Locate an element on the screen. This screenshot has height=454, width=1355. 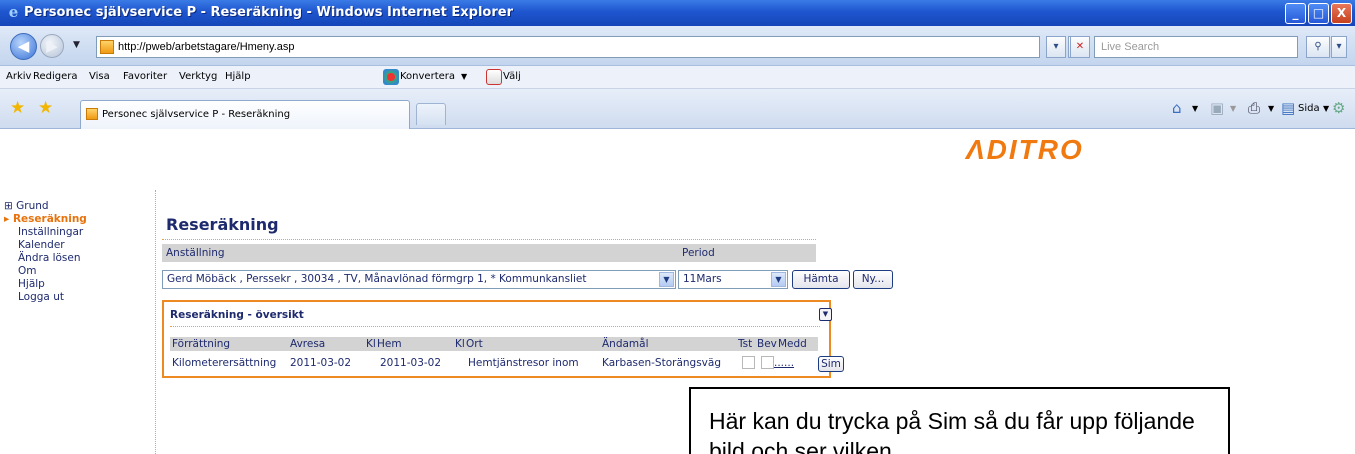
col-bev: Bev is located at coordinates (767, 344).